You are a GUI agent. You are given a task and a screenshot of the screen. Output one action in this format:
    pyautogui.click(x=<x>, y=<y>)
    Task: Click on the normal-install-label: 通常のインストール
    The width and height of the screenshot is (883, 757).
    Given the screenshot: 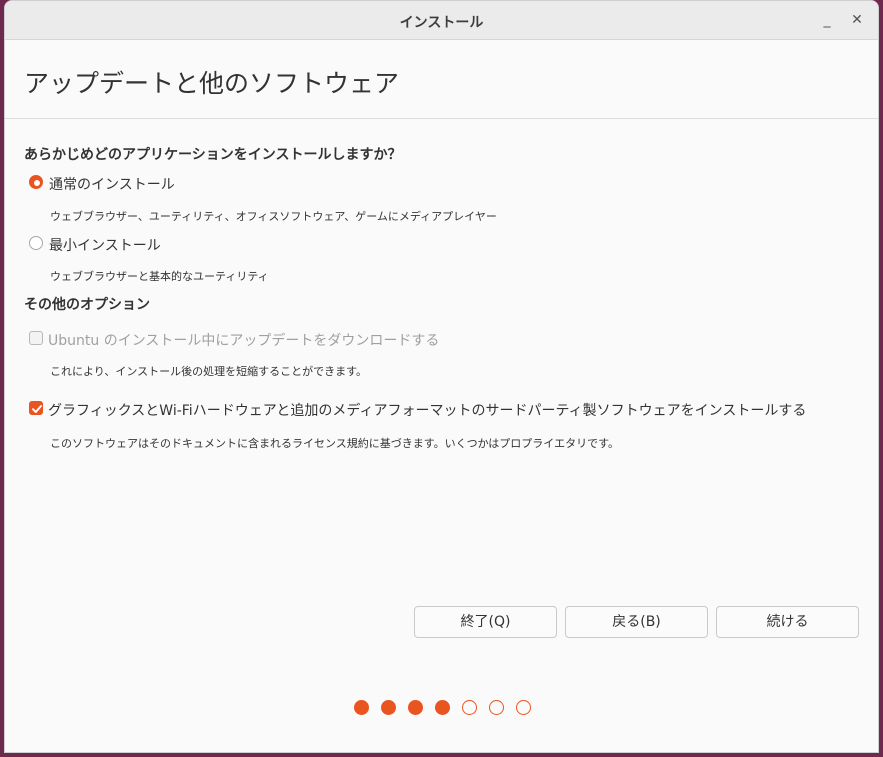 What is the action you would take?
    pyautogui.click(x=112, y=184)
    